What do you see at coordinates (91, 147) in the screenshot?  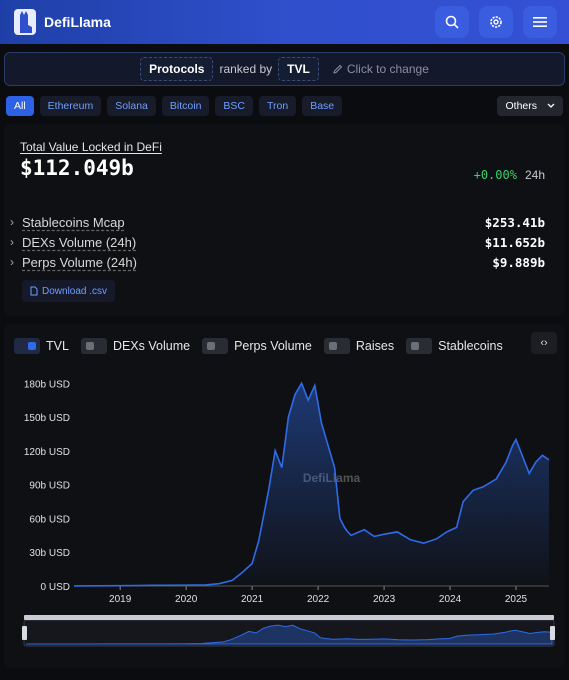 I see `tvl-label: Total Value Locked in DeFi` at bounding box center [91, 147].